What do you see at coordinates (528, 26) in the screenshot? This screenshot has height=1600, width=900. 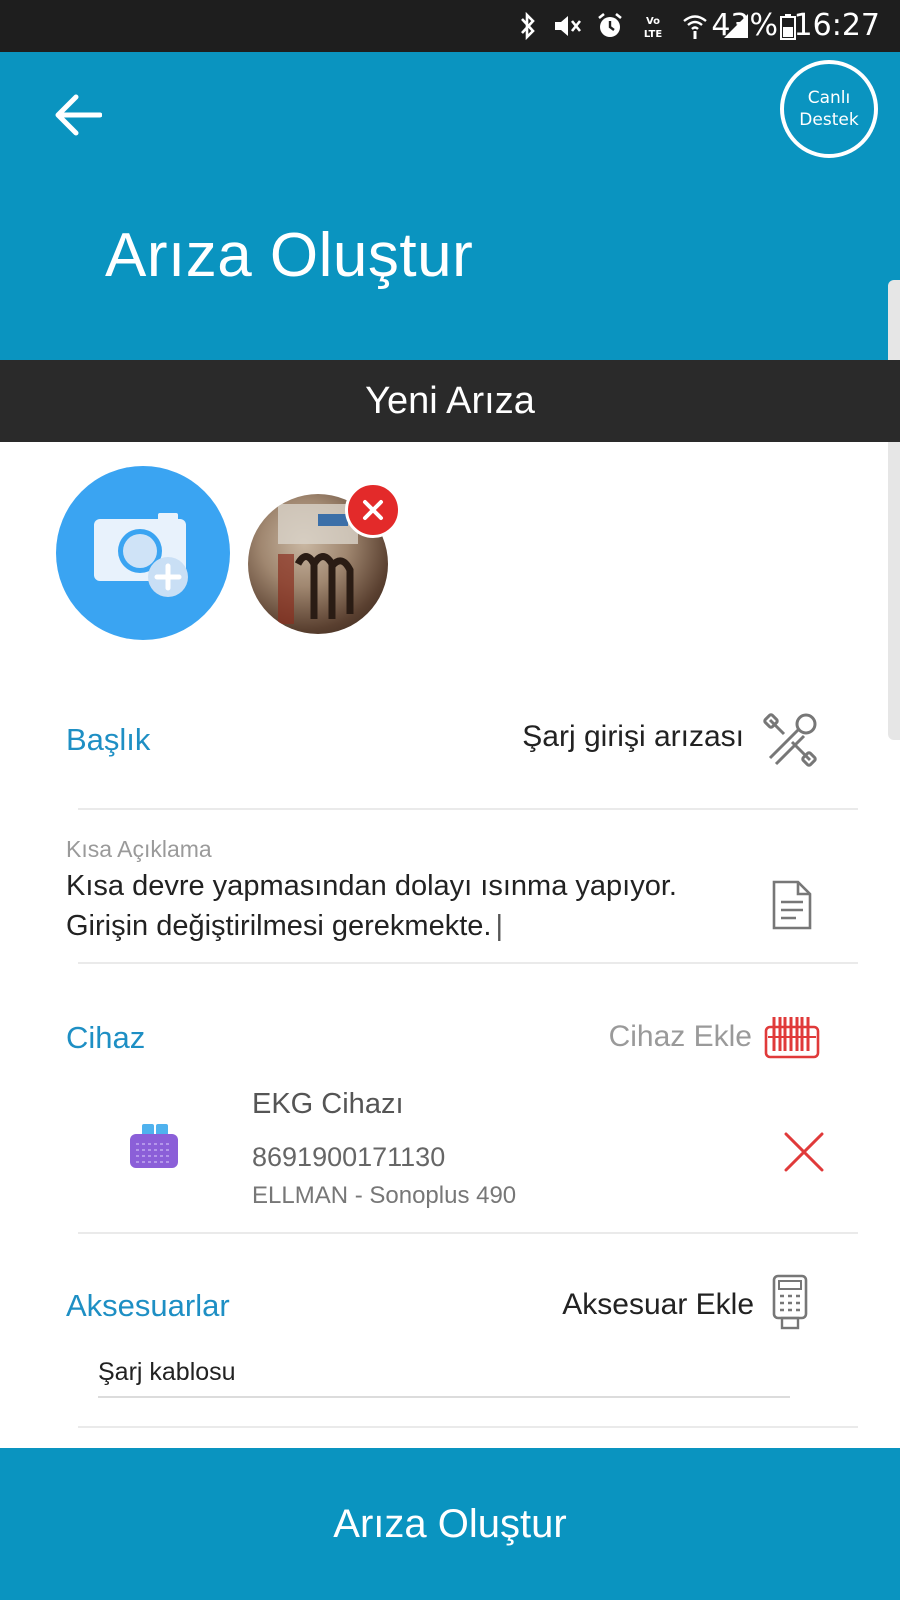 I see `bluetooth-icon` at bounding box center [528, 26].